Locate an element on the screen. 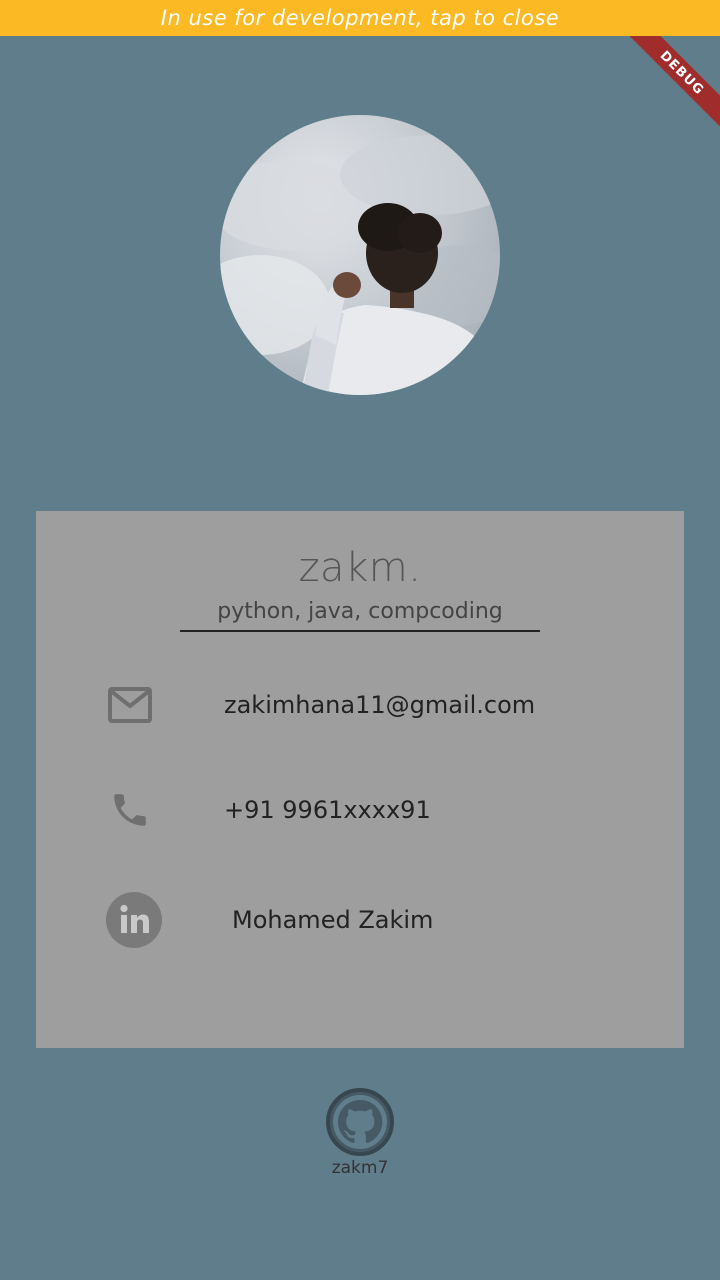 The width and height of the screenshot is (720, 1280). linkedin-icon is located at coordinates (134, 920).